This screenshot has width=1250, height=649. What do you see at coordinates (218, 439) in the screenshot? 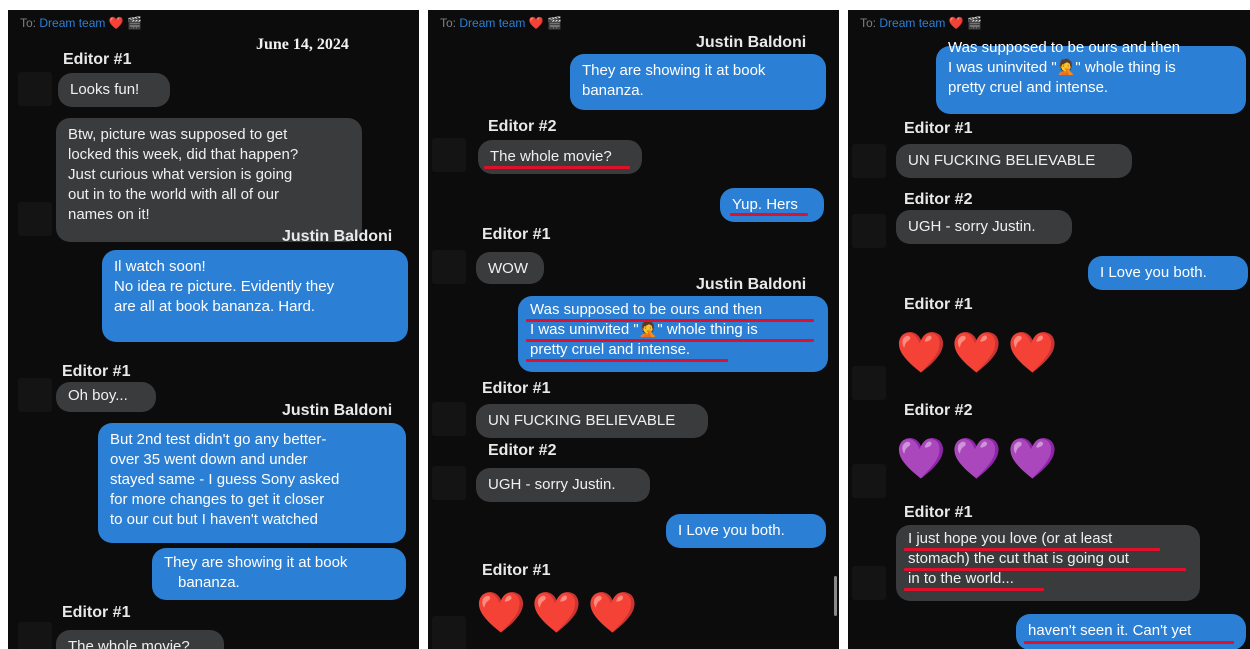
I see `message-line: But 2nd test didn't go any better-` at bounding box center [218, 439].